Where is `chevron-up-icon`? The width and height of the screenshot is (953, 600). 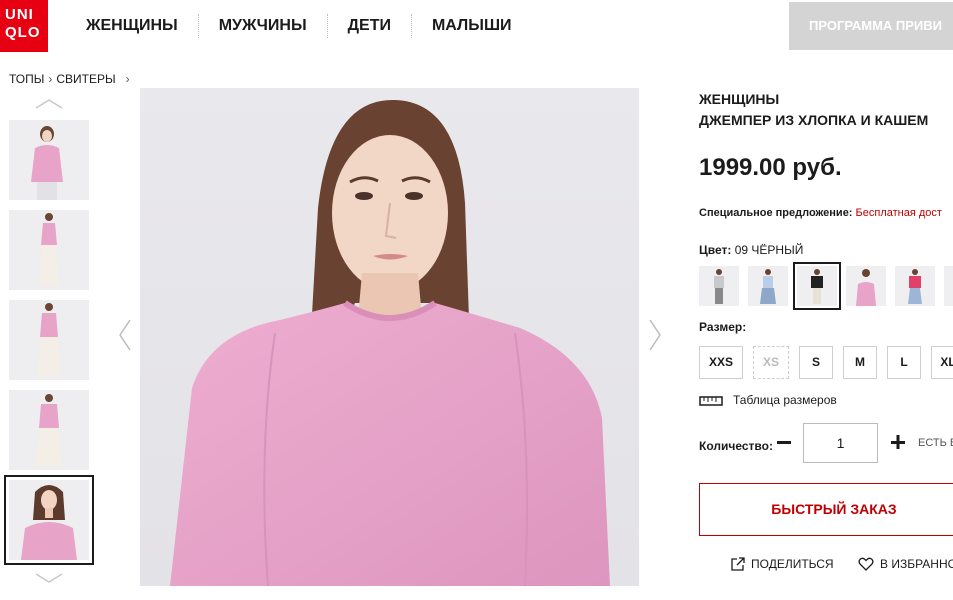 chevron-up-icon is located at coordinates (49, 104).